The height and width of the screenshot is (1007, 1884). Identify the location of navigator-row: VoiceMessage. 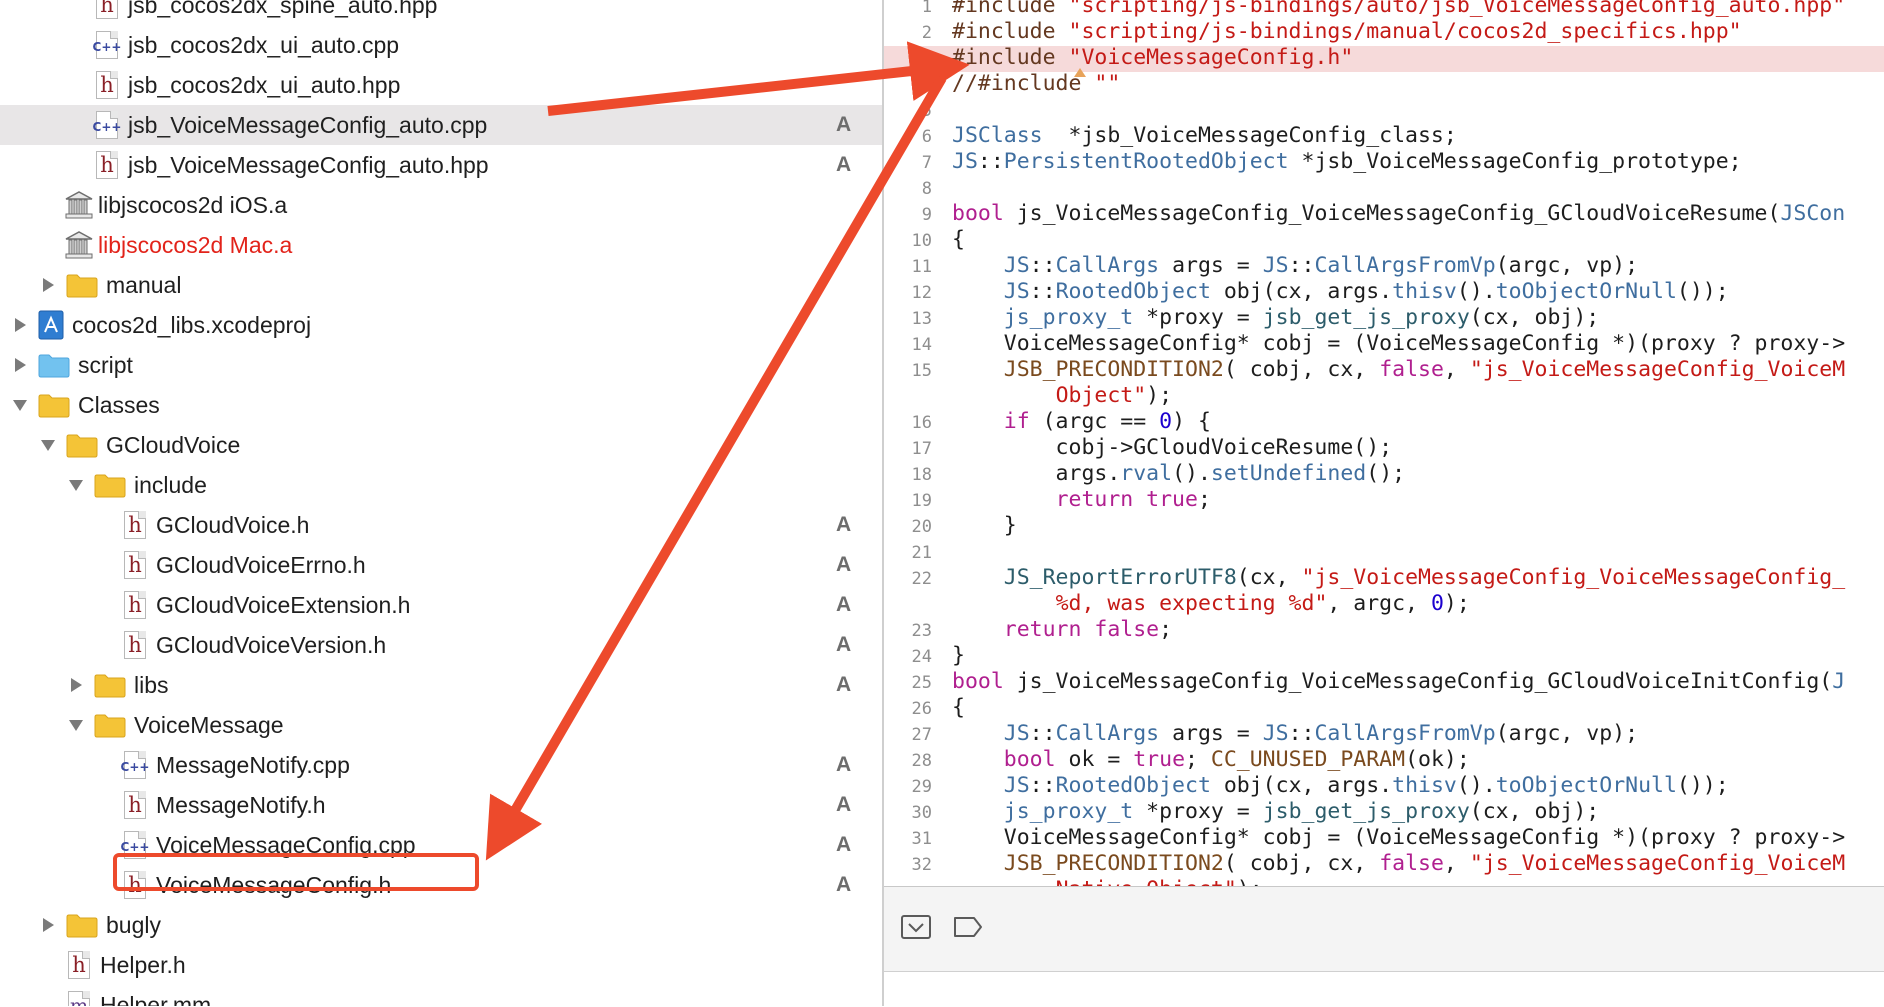
(441, 725).